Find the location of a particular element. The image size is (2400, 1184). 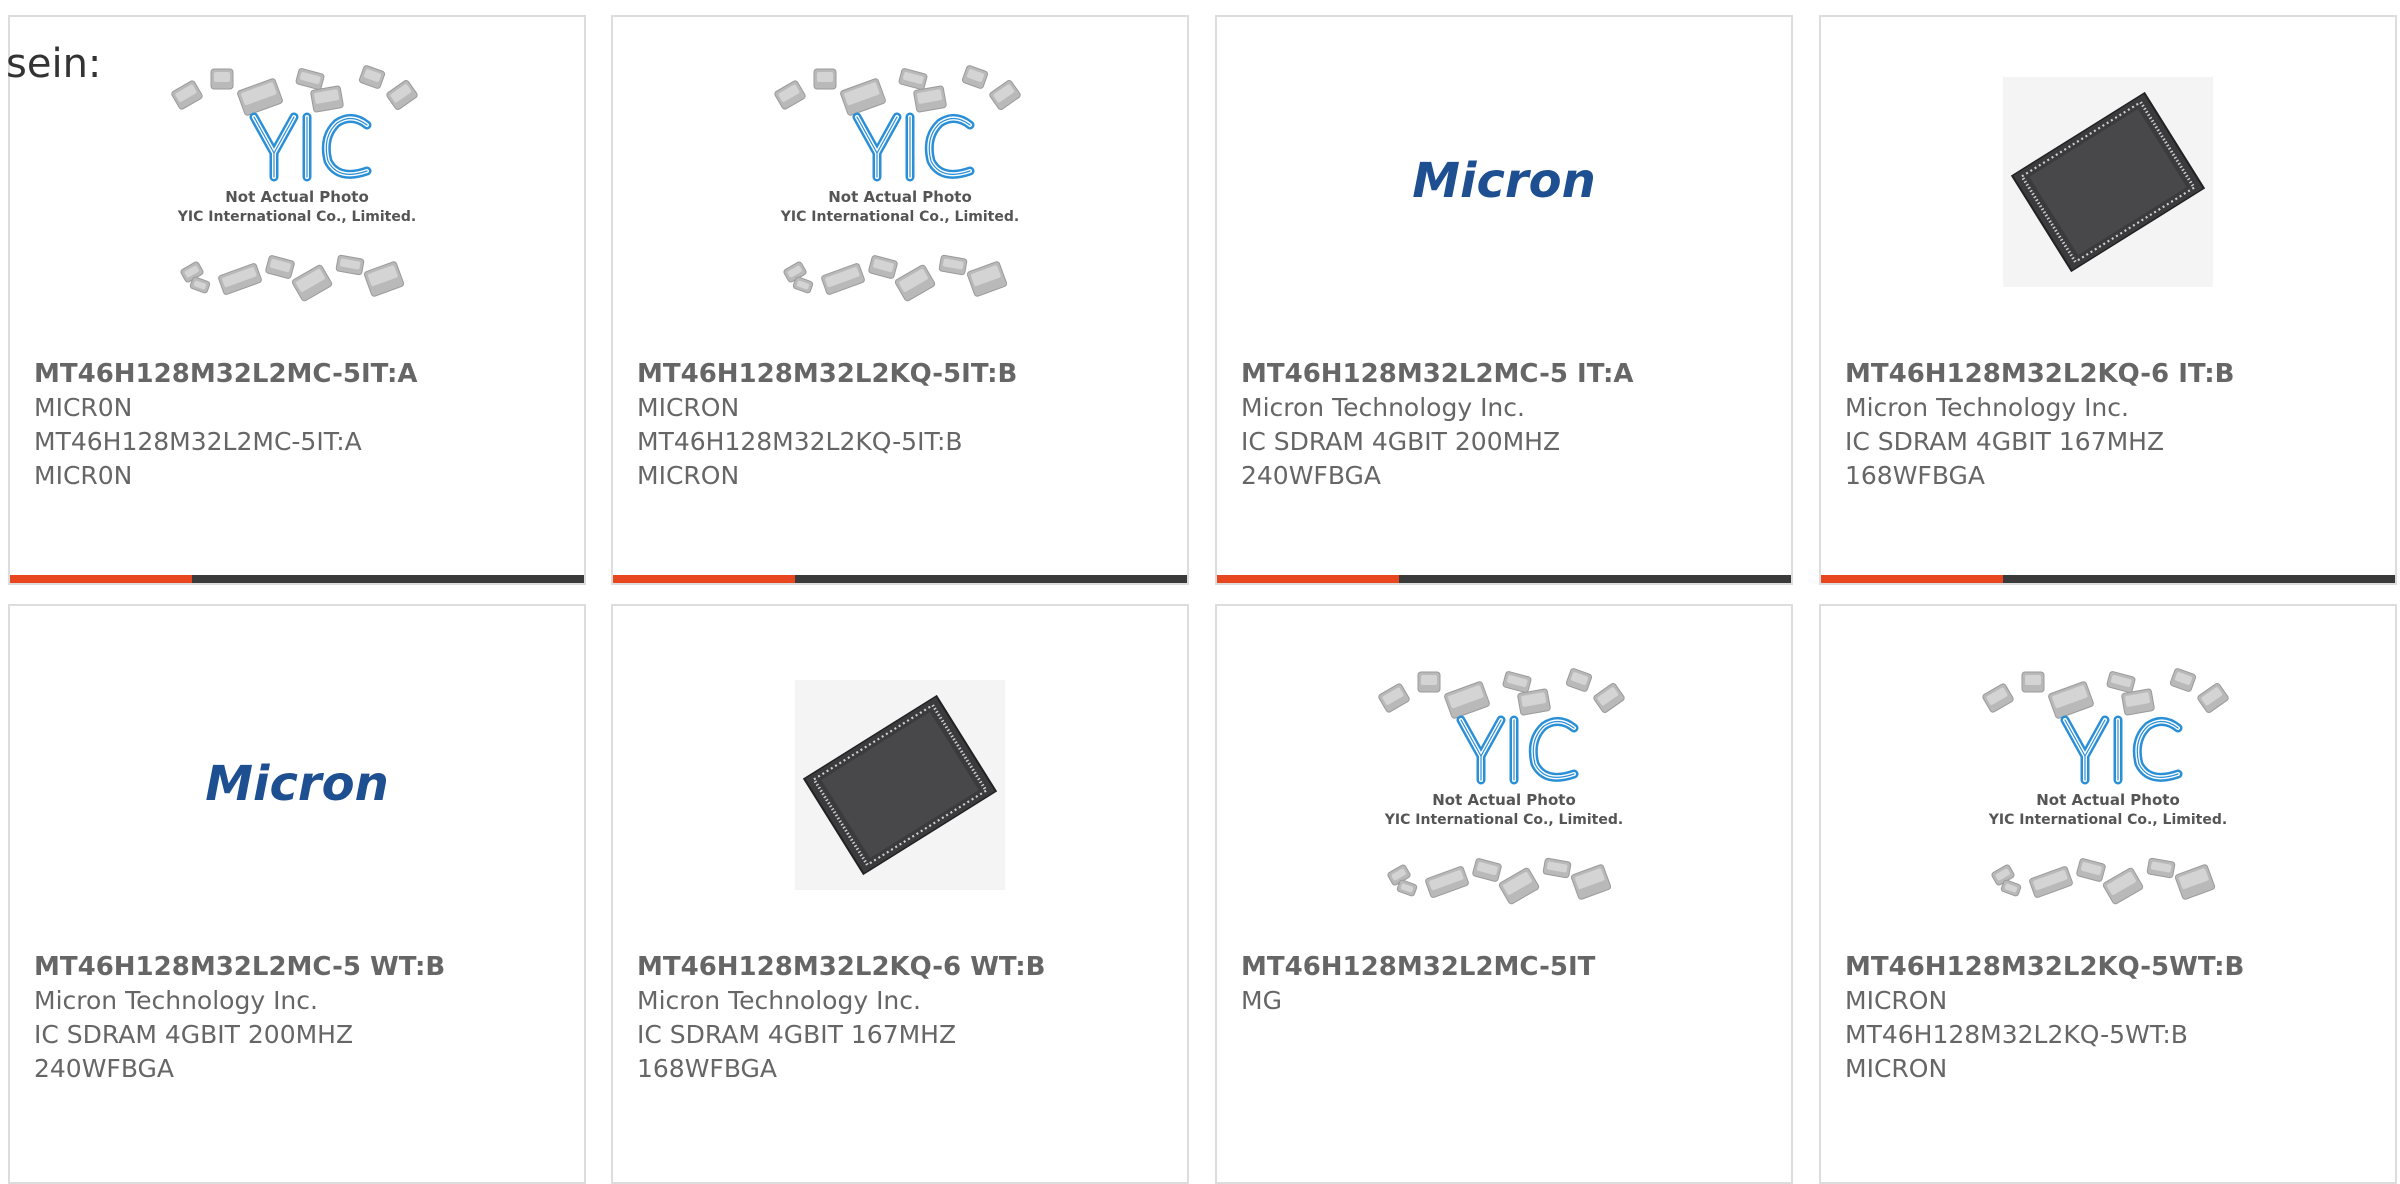

product-part-number: MT46H128M32L2MC-5 IT:A is located at coordinates (1507, 374).